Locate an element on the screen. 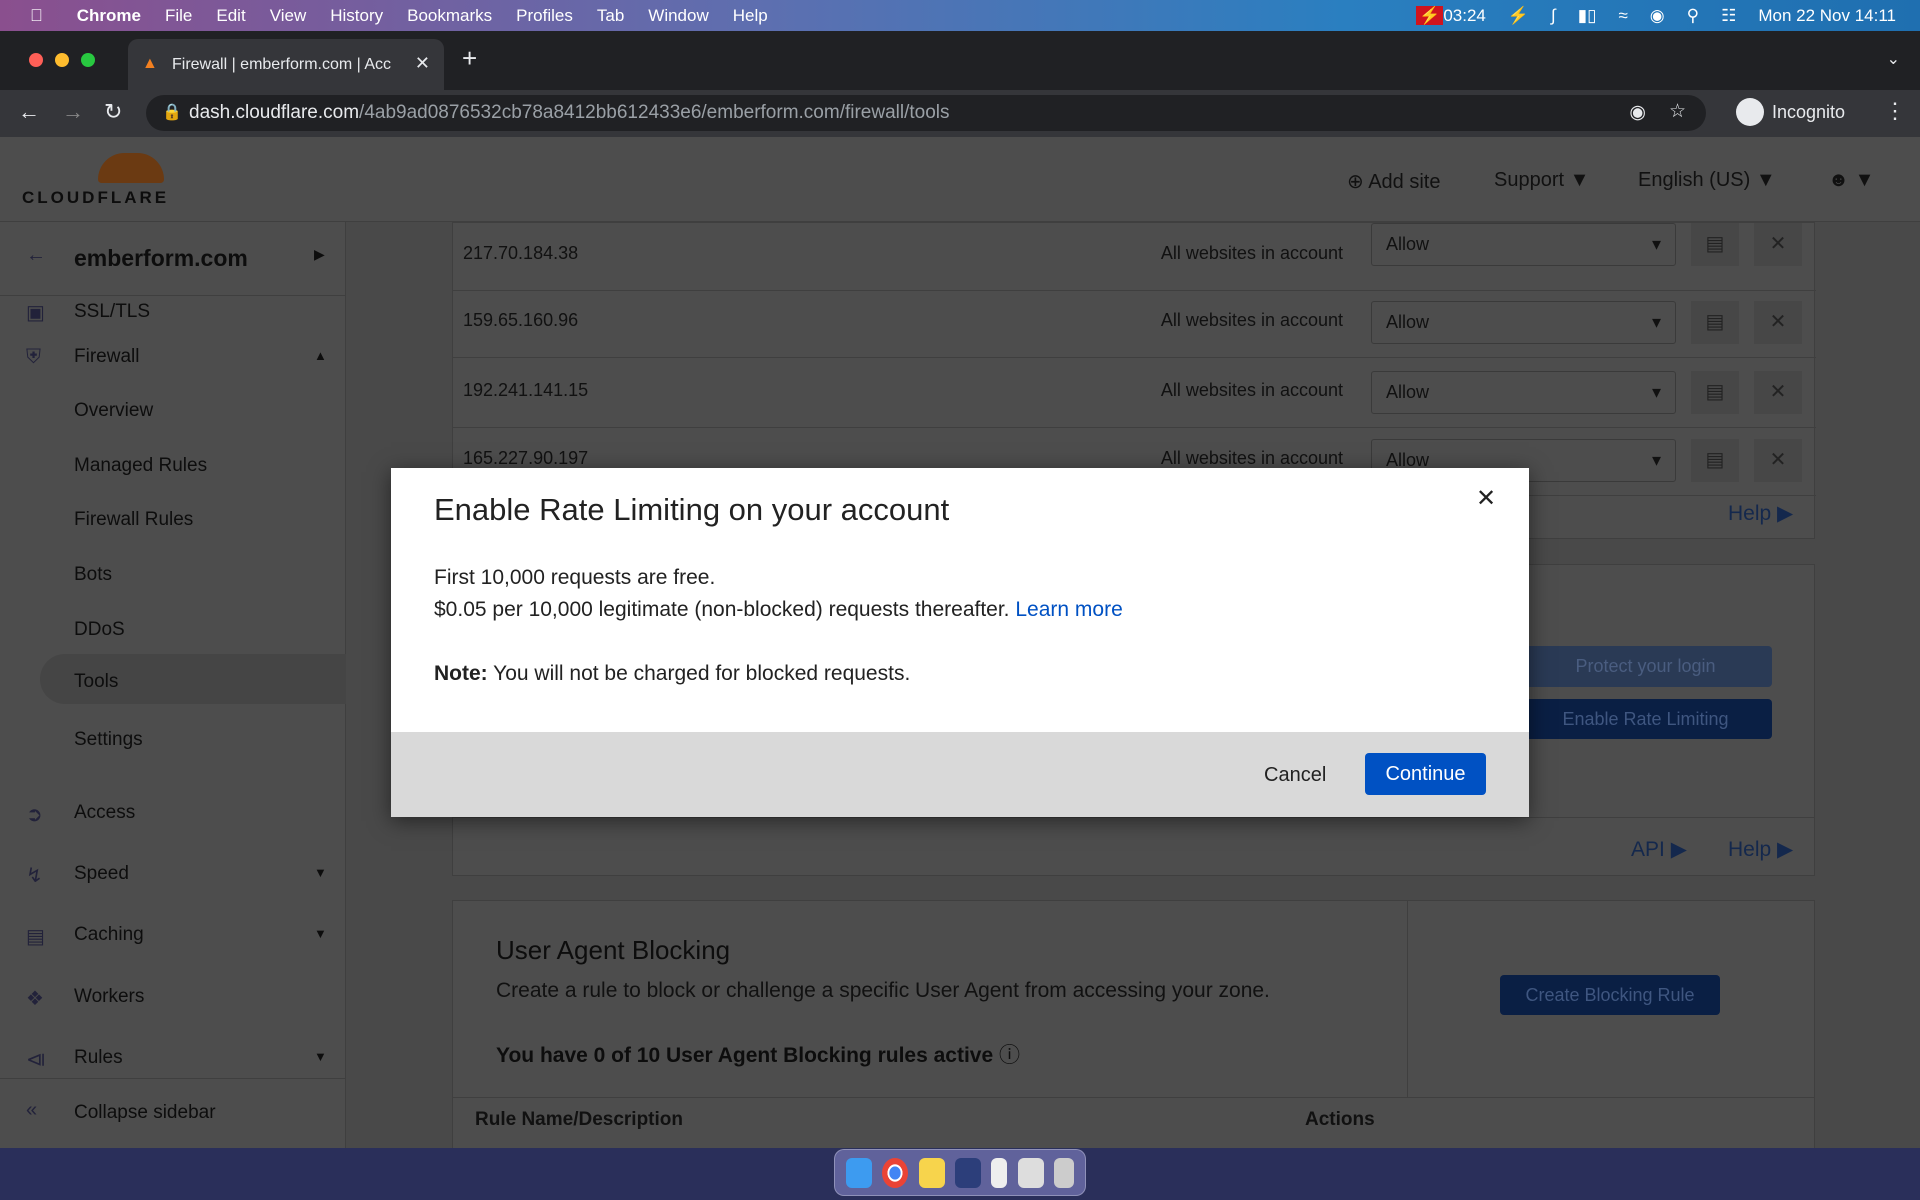 The image size is (1920, 1200). bookmark-star-icon: ☆ is located at coordinates (1677, 111).